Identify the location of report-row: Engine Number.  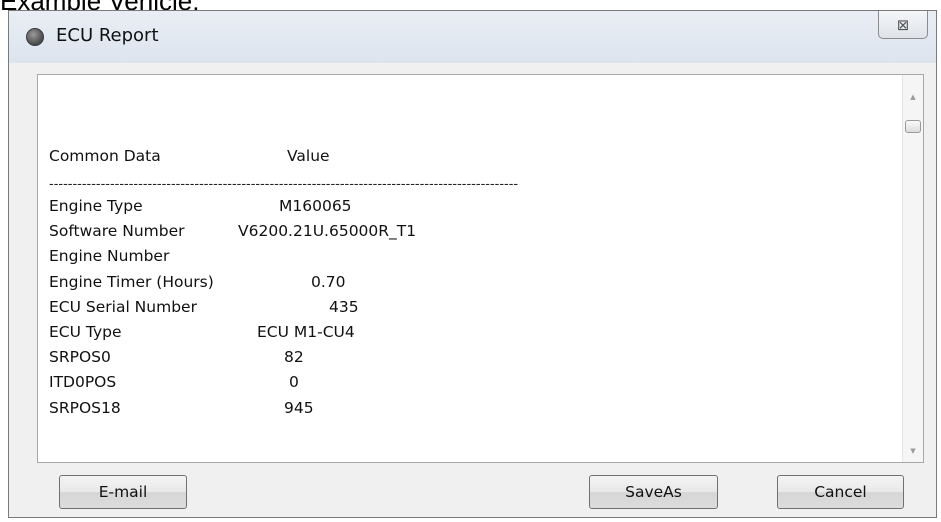
(395, 256).